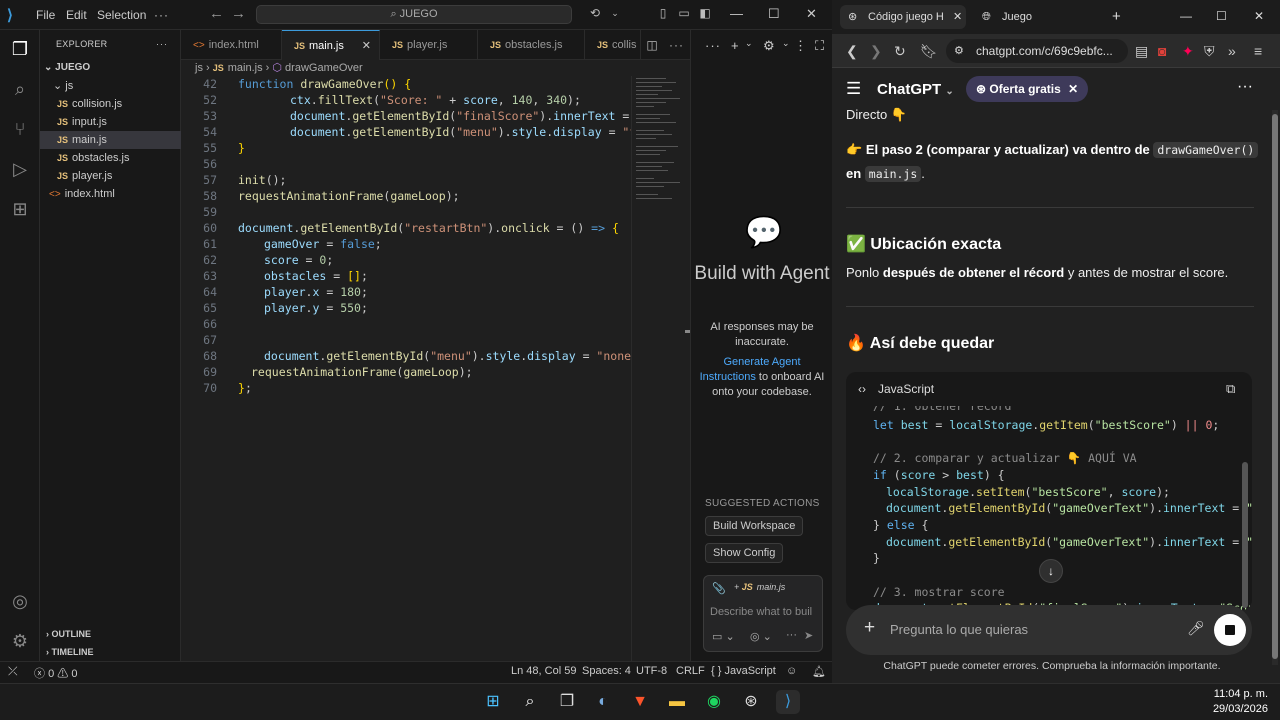  Describe the element at coordinates (808, 635) in the screenshot. I see `send-icon: ➤` at that location.